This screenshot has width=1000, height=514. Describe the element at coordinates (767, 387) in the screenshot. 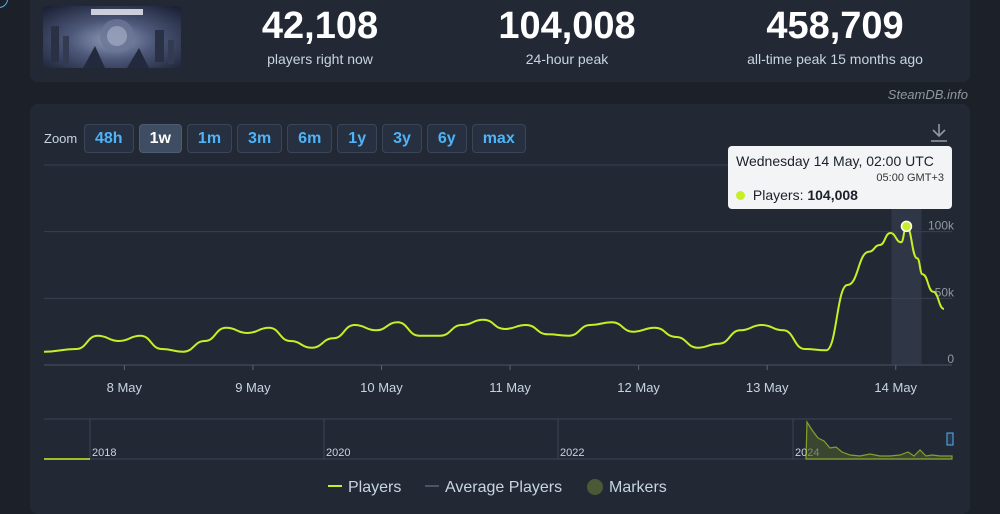

I see `x-tick-label: 13 May` at that location.